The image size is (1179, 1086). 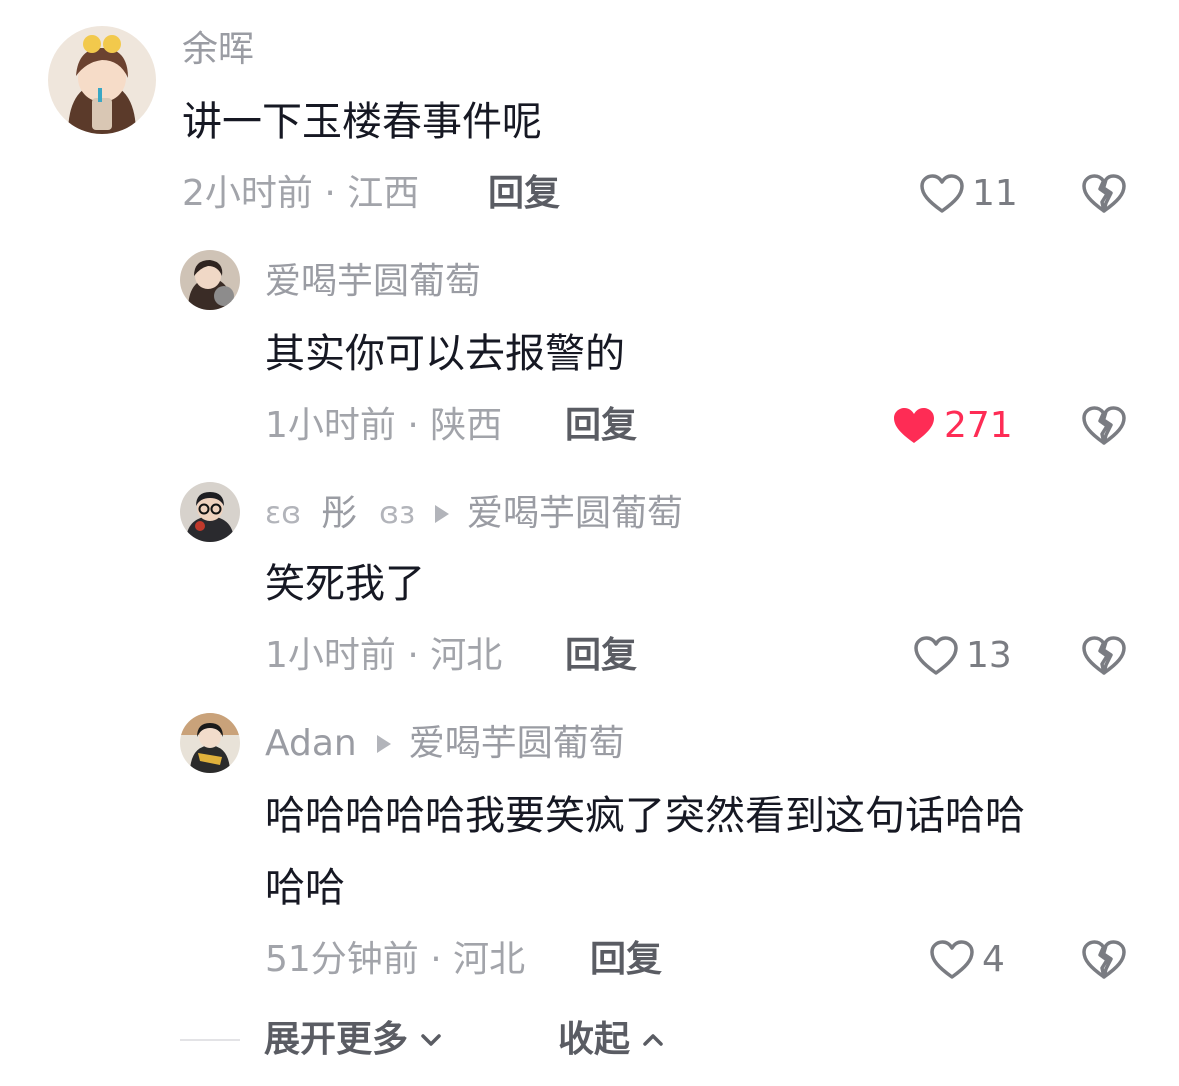 I want to click on username-deco: ɞɜ, so click(x=397, y=513).